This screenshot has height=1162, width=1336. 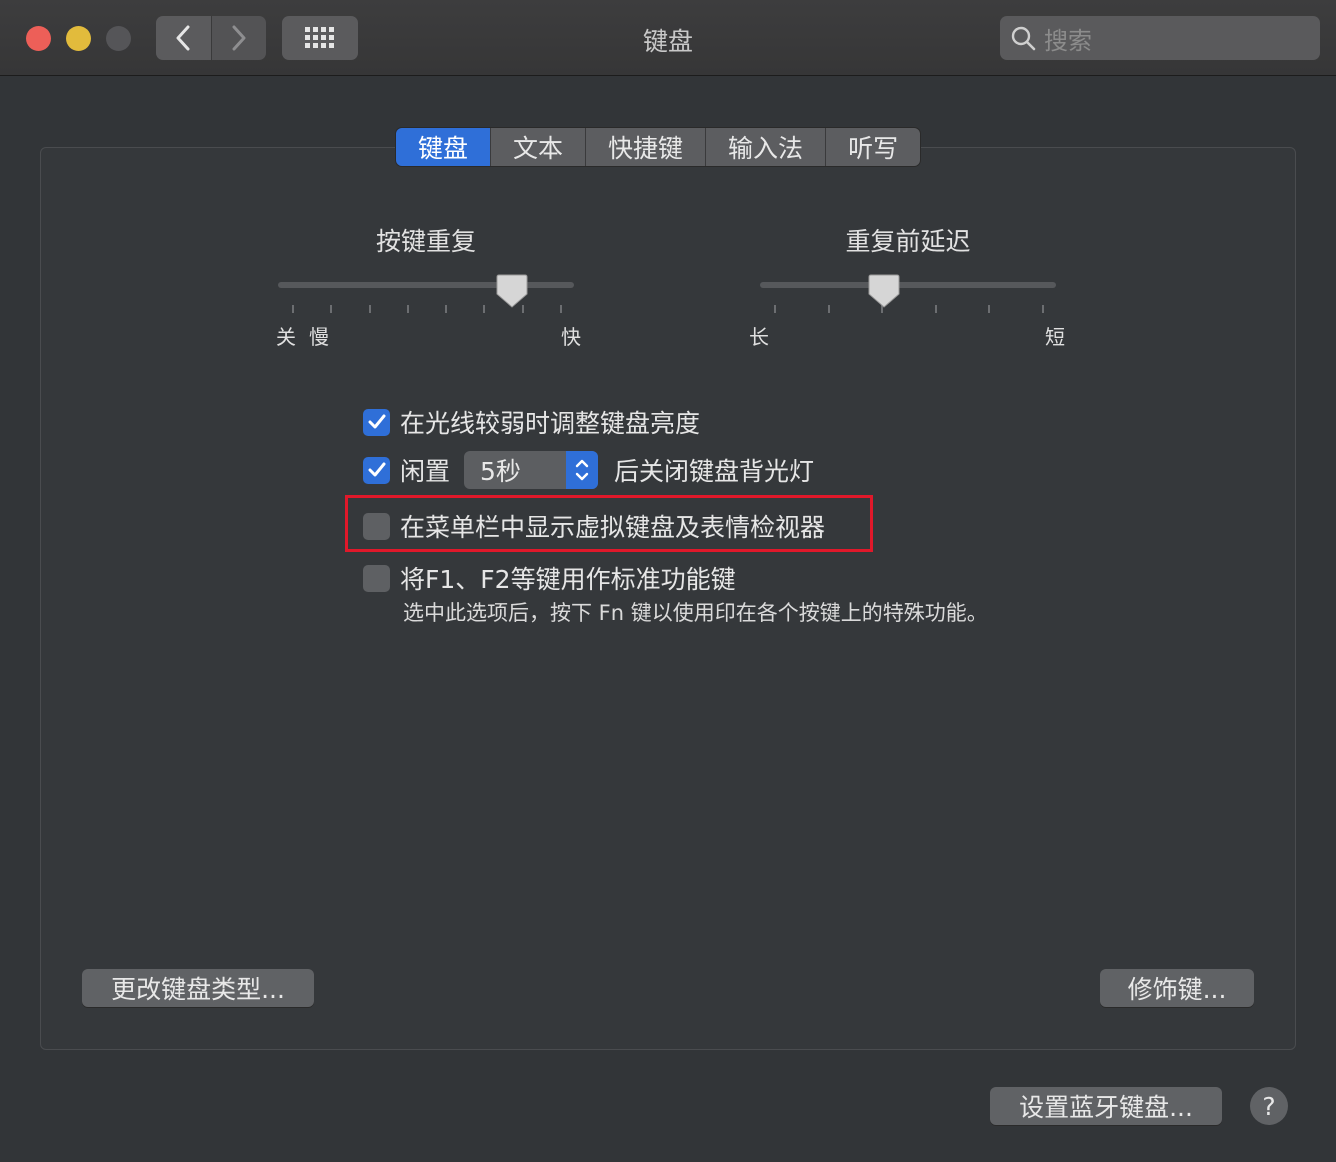 What do you see at coordinates (908, 285) in the screenshot?
I see `delay-track` at bounding box center [908, 285].